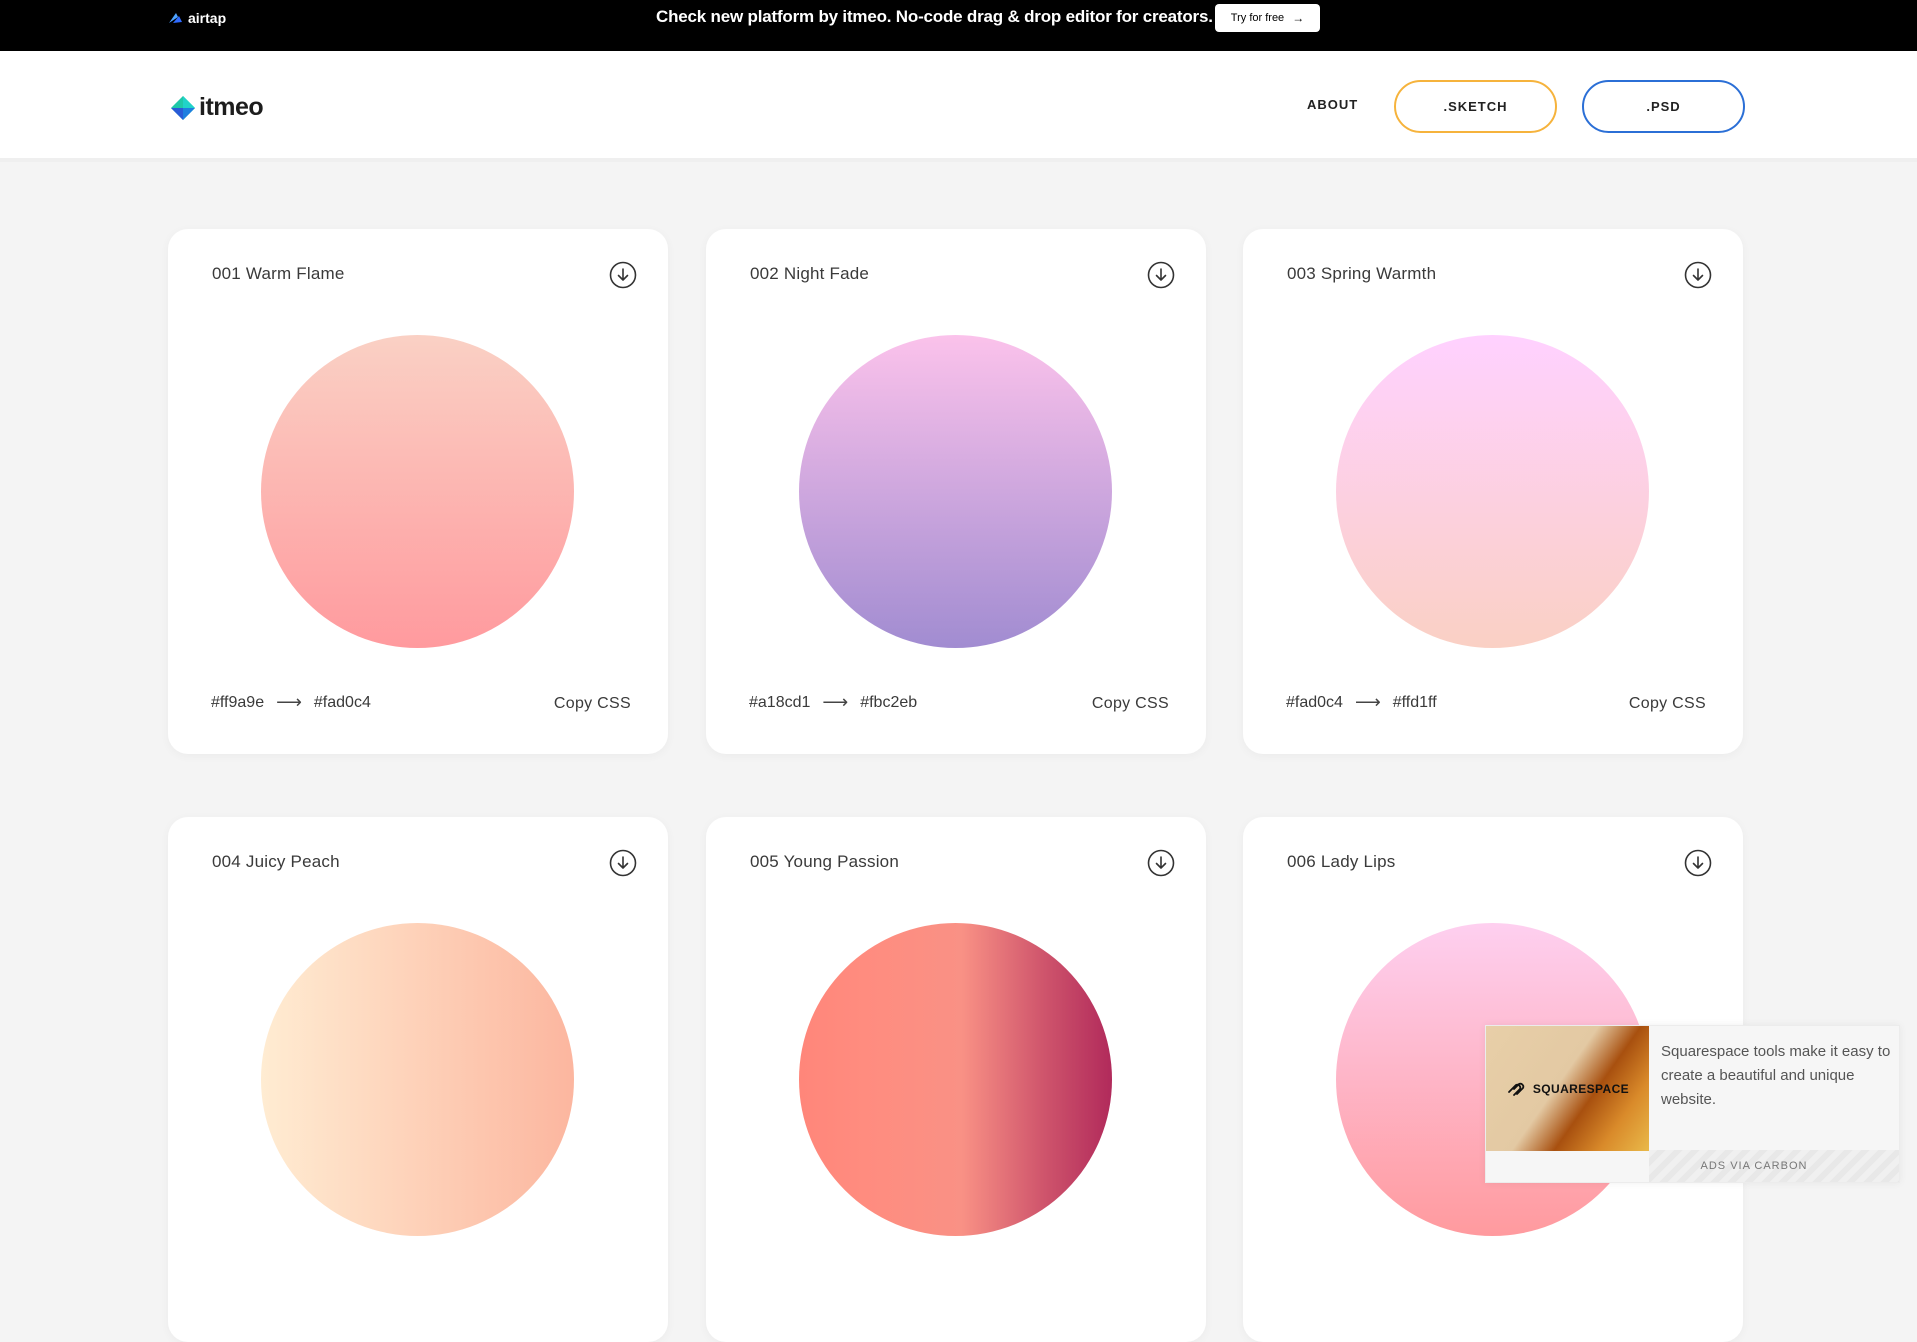  Describe the element at coordinates (1298, 18) in the screenshot. I see `arrow-right-icon: →` at that location.